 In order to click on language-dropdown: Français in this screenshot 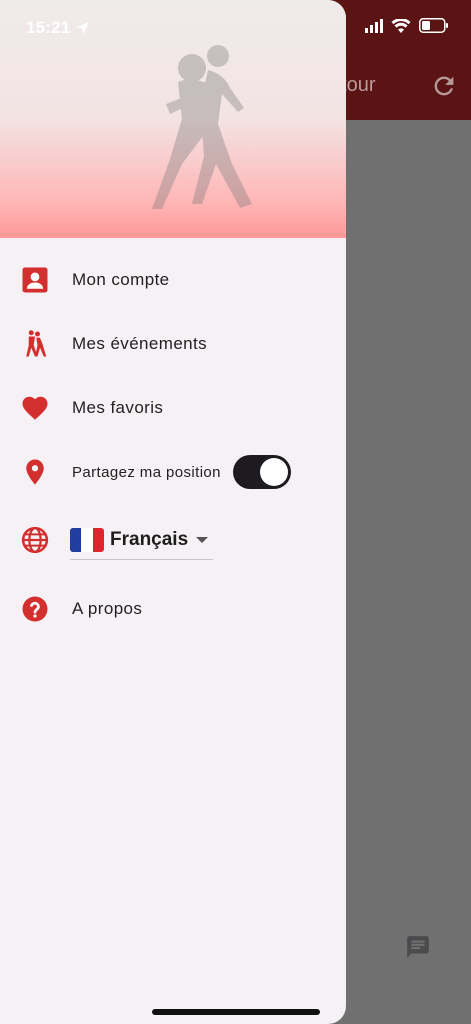, I will do `click(141, 540)`.